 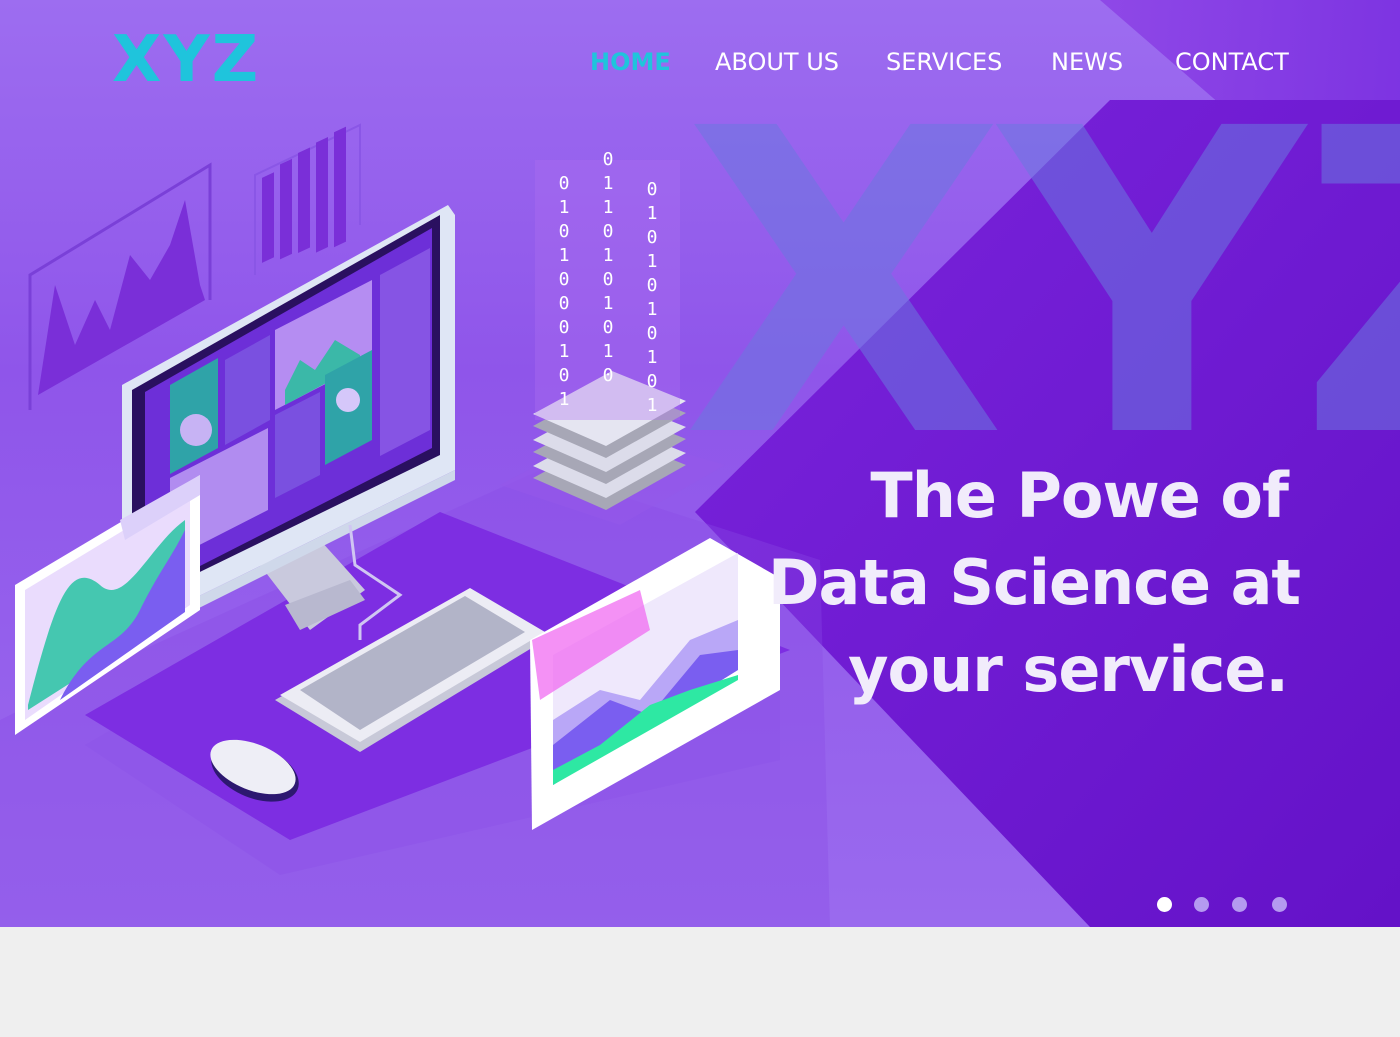 I want to click on nav-contact: CONTACT, so click(x=1232, y=62).